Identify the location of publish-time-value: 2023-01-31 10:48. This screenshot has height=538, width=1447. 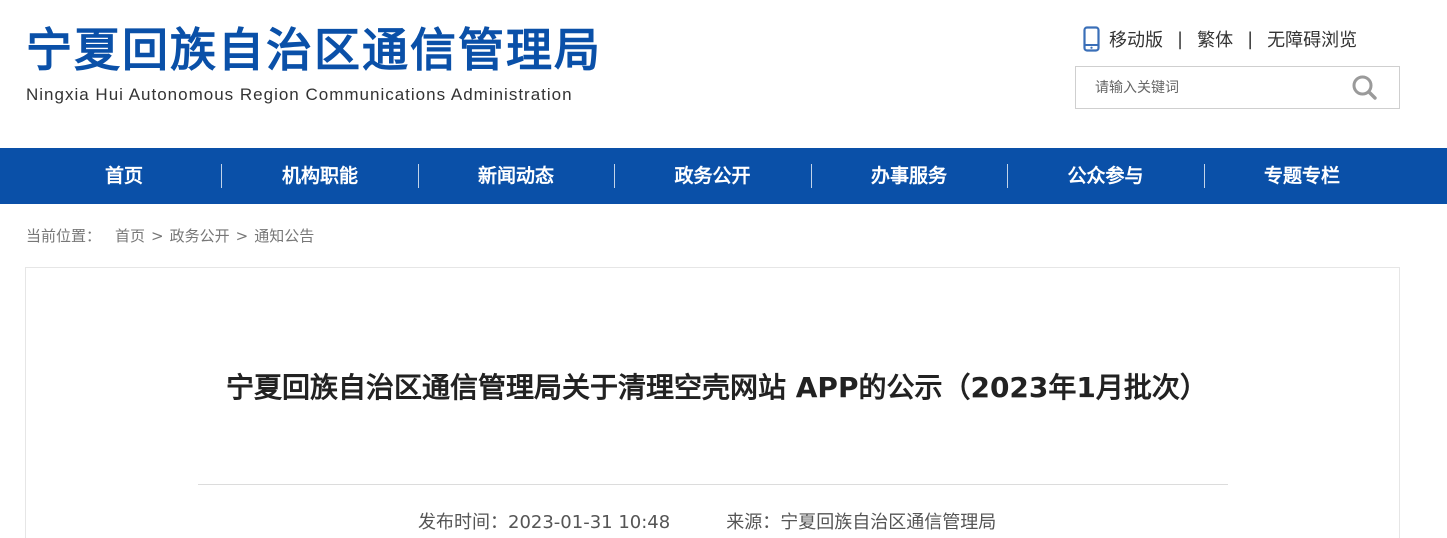
(589, 522).